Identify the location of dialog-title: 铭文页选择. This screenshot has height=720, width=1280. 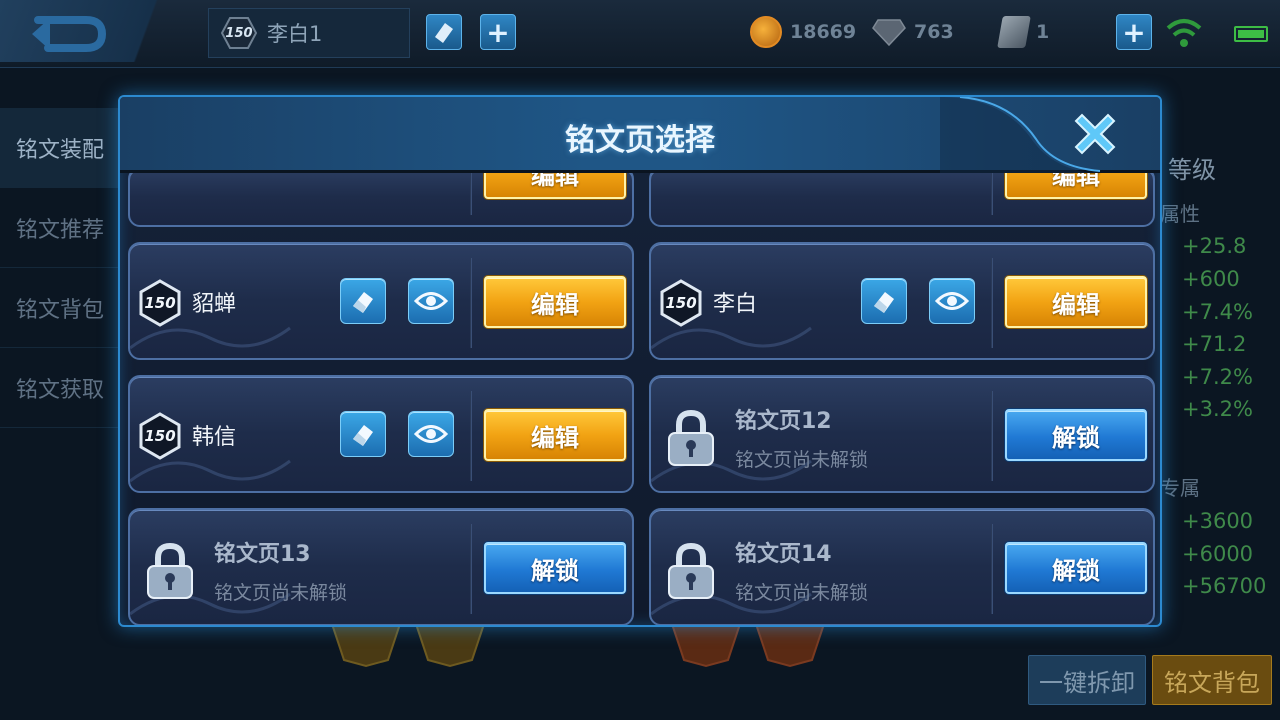
(640, 140).